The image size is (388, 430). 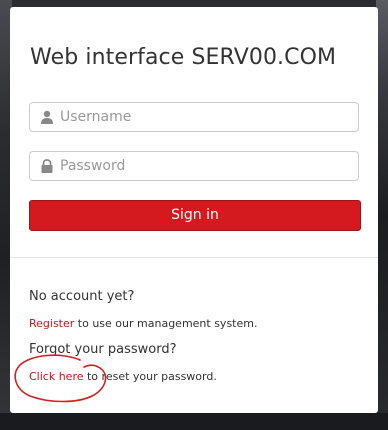 I want to click on reset-line: Click here to reset your password., so click(x=123, y=376).